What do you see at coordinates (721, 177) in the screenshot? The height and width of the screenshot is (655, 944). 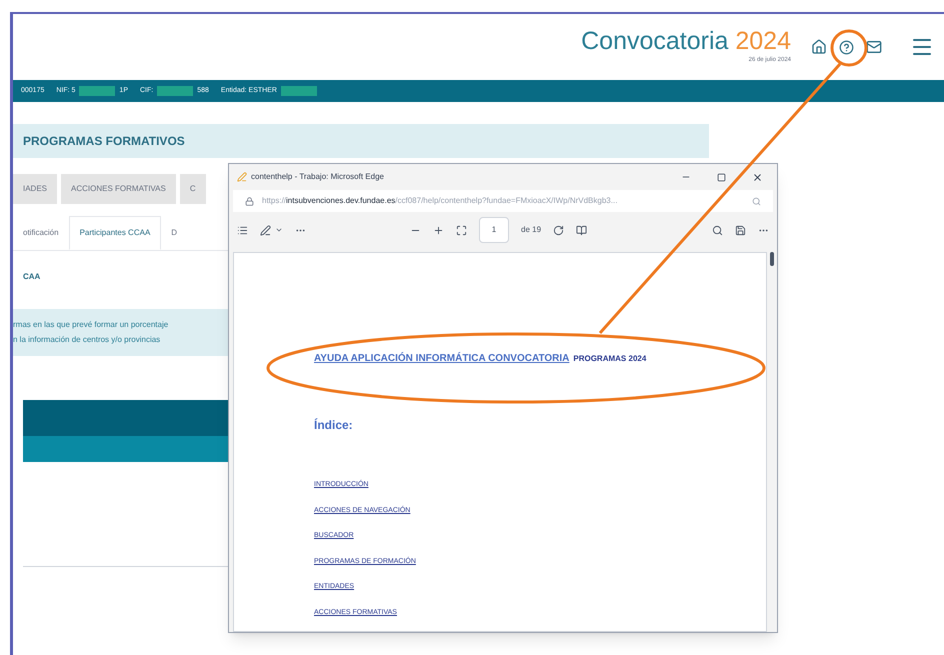 I see `maximize-icon` at bounding box center [721, 177].